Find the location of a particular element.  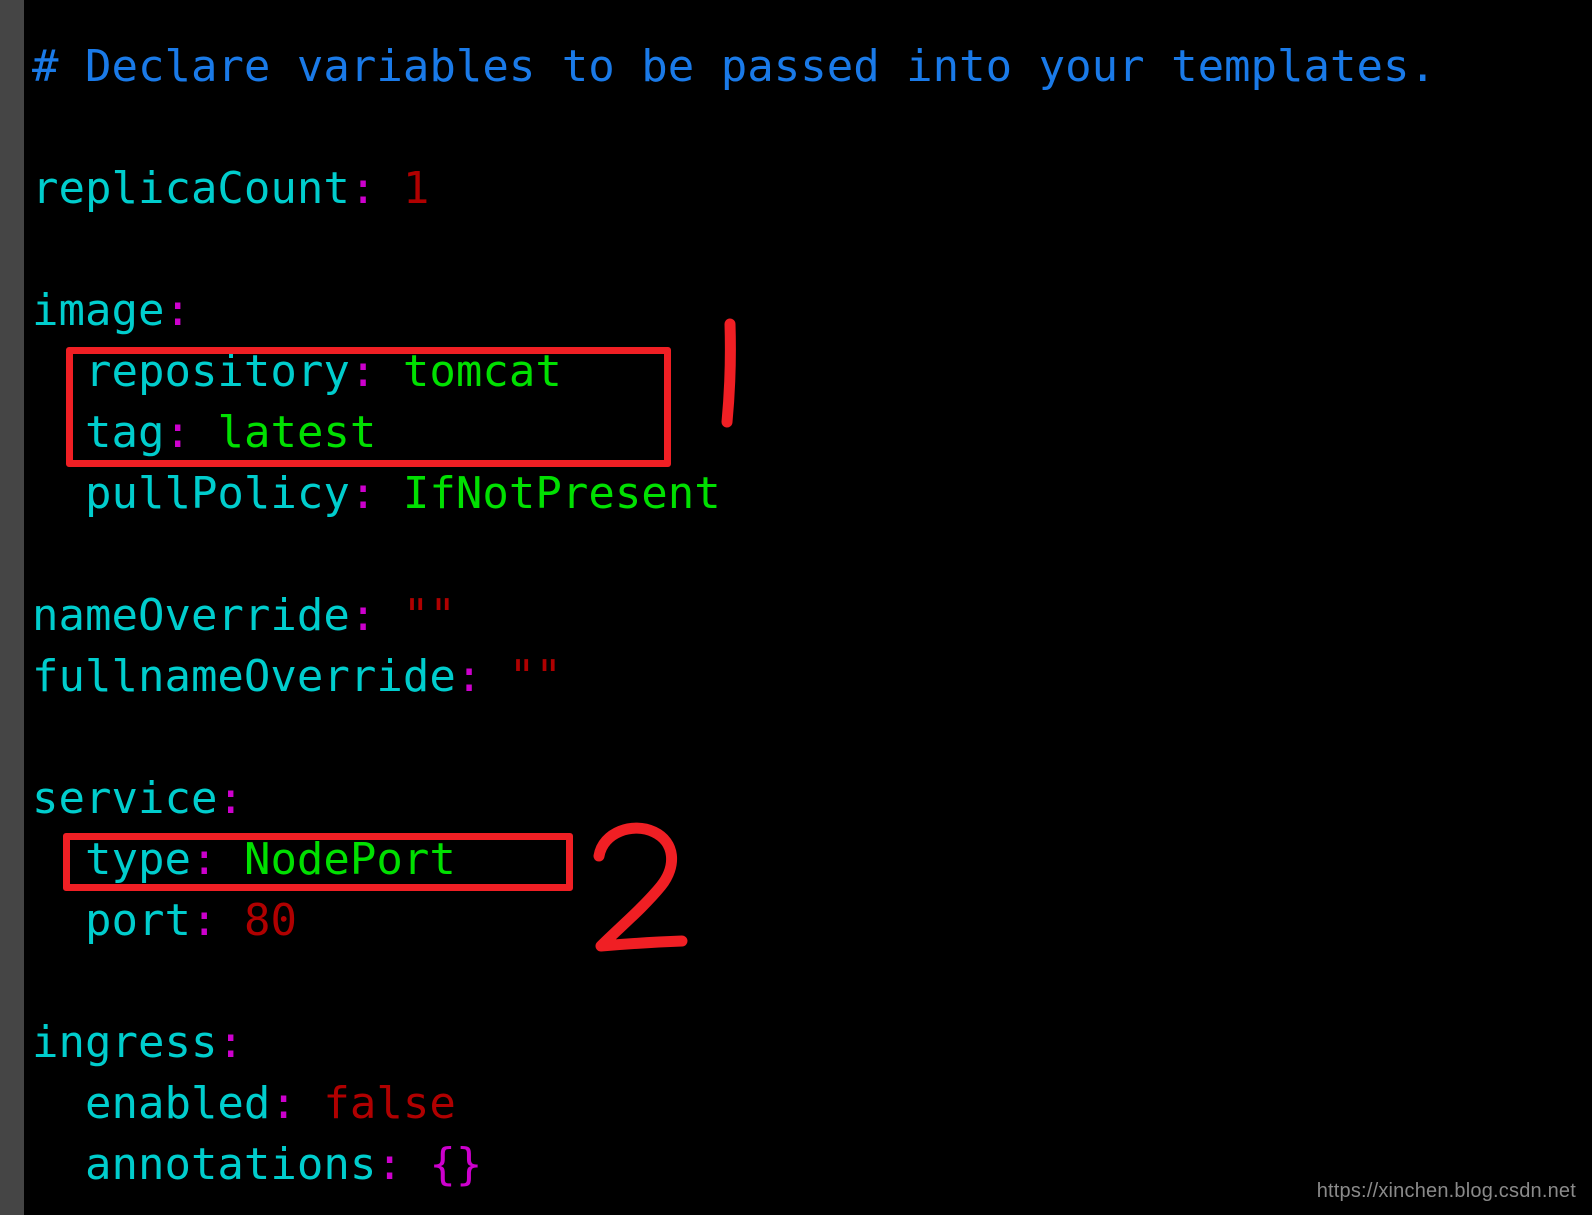

yaml-key-fullnameOverride: fullnameOverride is located at coordinates (244, 676).